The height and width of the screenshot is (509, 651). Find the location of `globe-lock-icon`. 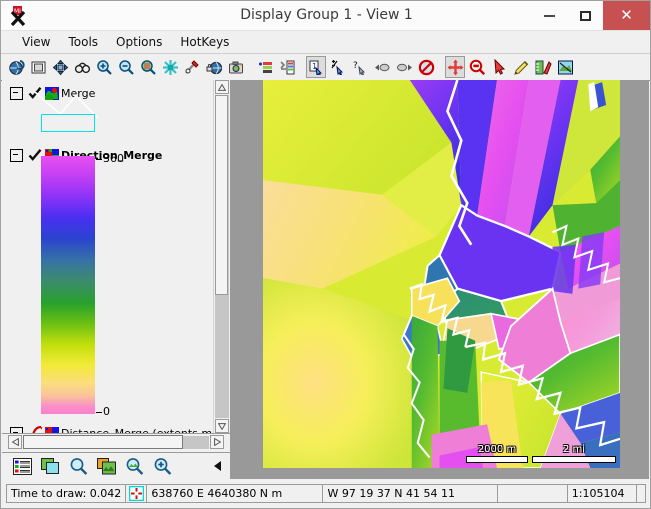

globe-lock-icon is located at coordinates (214, 67).